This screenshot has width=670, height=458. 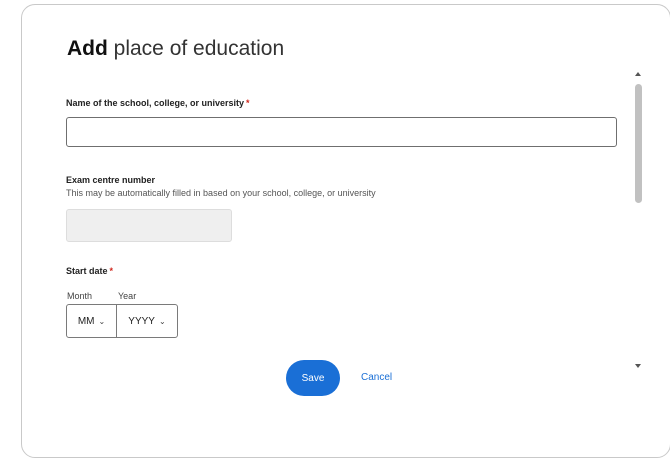 I want to click on year-select: YYYY ⌄, so click(x=147, y=321).